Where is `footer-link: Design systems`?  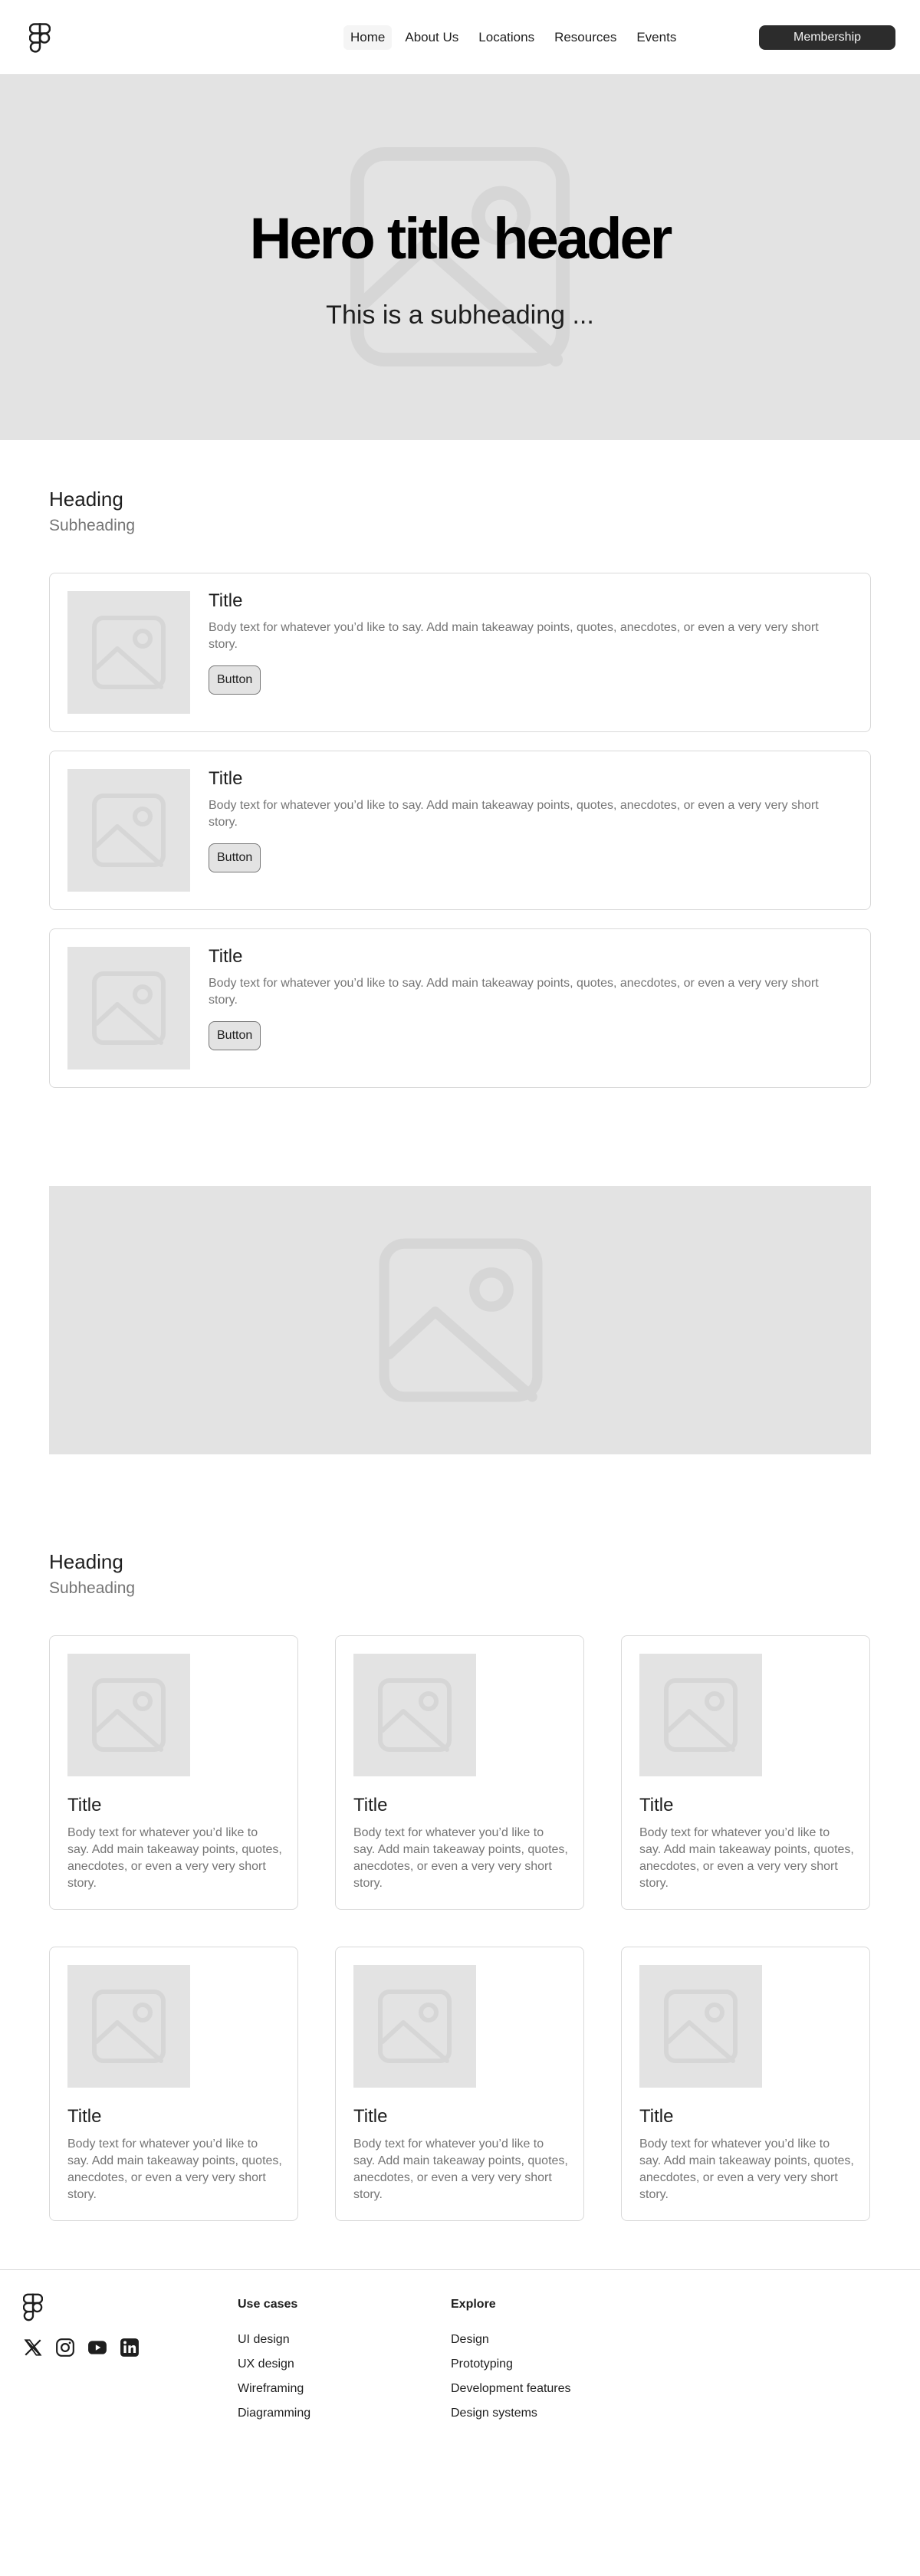 footer-link: Design systems is located at coordinates (511, 2413).